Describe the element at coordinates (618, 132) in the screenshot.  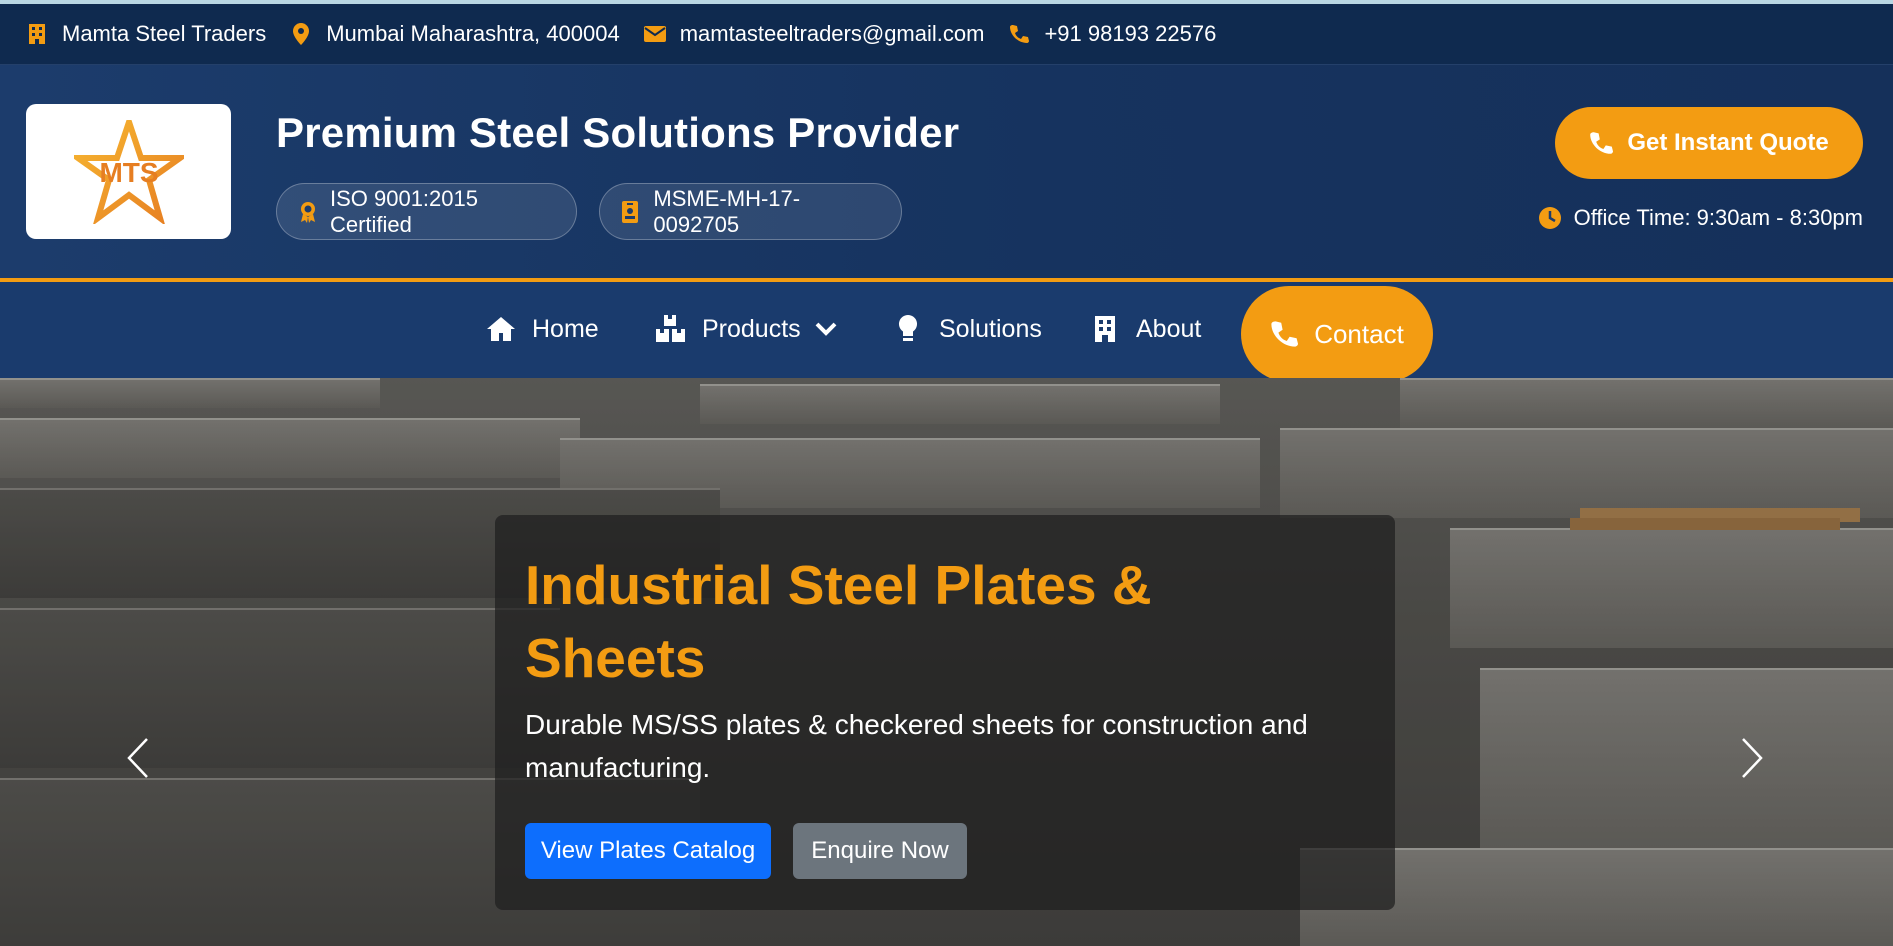
I see `site-title: Premium Steel Solutions Provider` at that location.